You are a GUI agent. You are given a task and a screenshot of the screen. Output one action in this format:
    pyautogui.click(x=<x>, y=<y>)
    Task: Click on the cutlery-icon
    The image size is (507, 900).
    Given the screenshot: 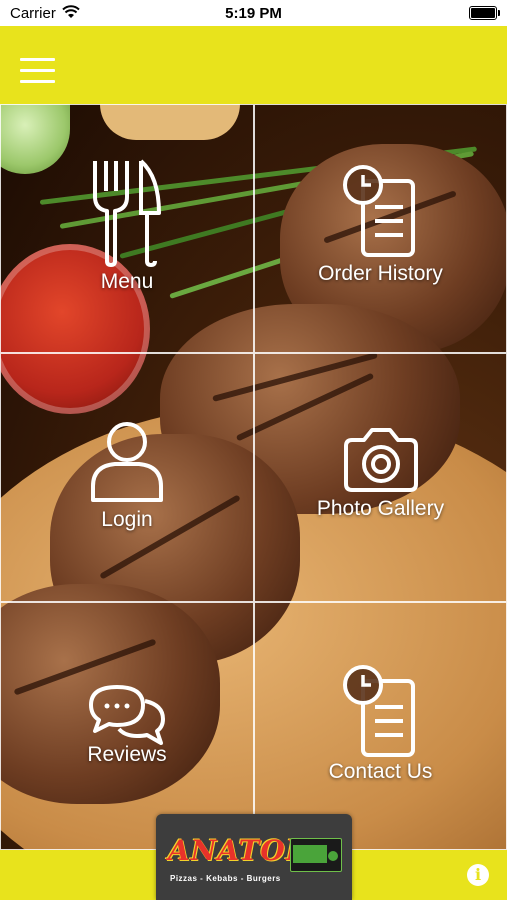 What is the action you would take?
    pyautogui.click(x=127, y=213)
    